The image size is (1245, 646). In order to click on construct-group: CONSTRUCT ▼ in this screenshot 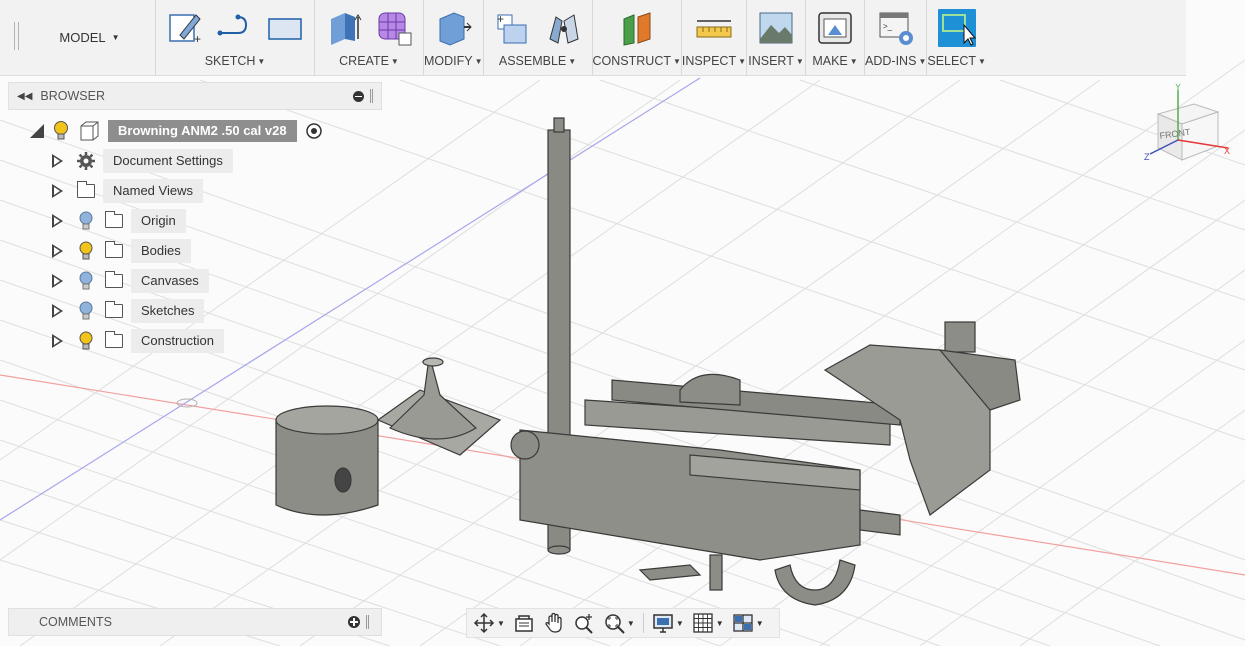, I will do `click(637, 37)`.